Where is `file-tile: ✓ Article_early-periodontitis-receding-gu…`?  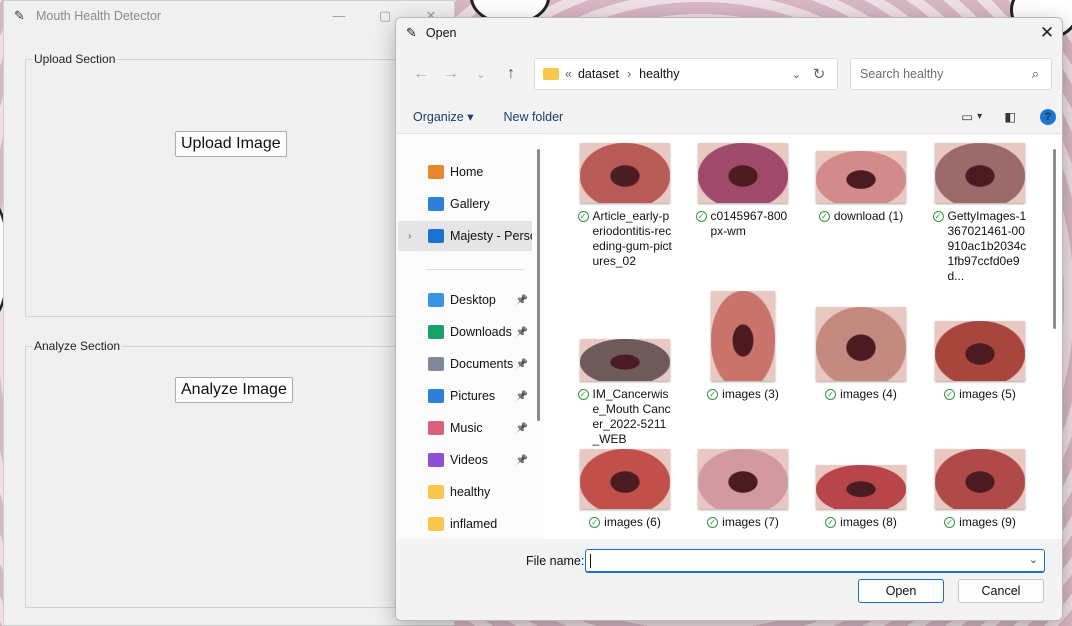
file-tile: ✓ Article_early-periodontitis-receding-gu… is located at coordinates (625, 206).